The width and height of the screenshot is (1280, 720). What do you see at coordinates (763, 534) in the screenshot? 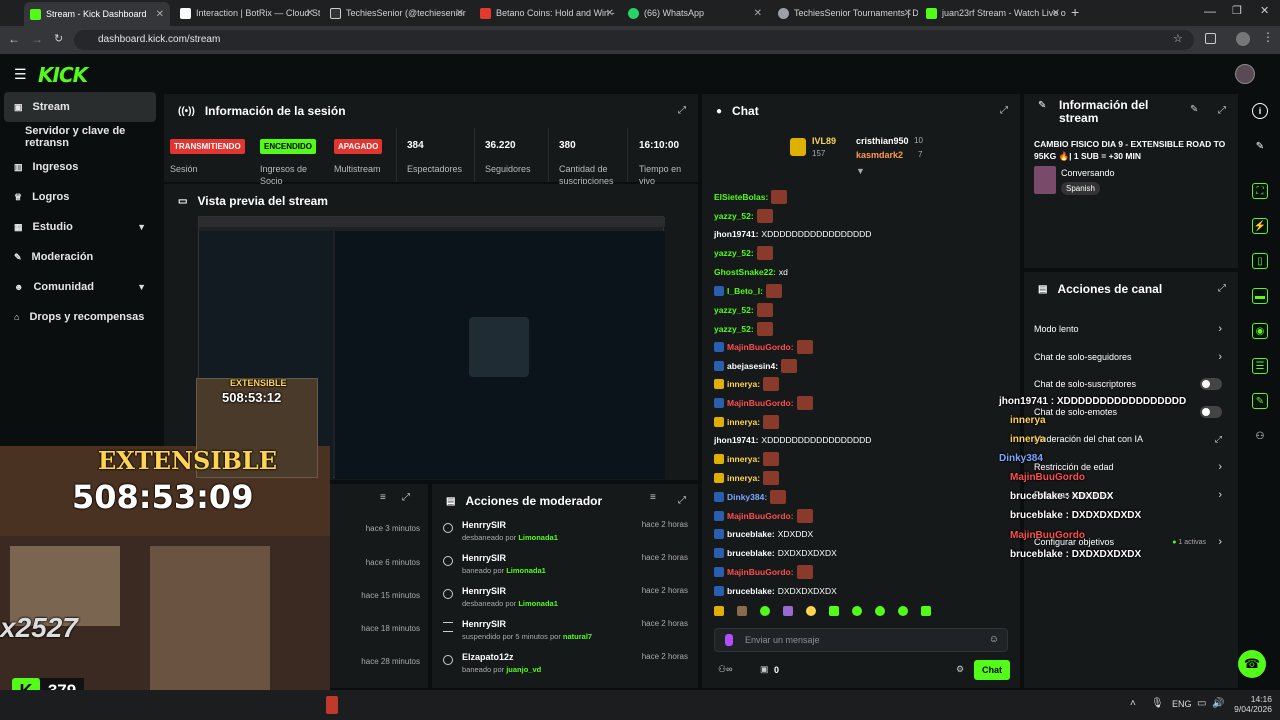
I see `chat-message: bruceblake: XDXDDX` at bounding box center [763, 534].